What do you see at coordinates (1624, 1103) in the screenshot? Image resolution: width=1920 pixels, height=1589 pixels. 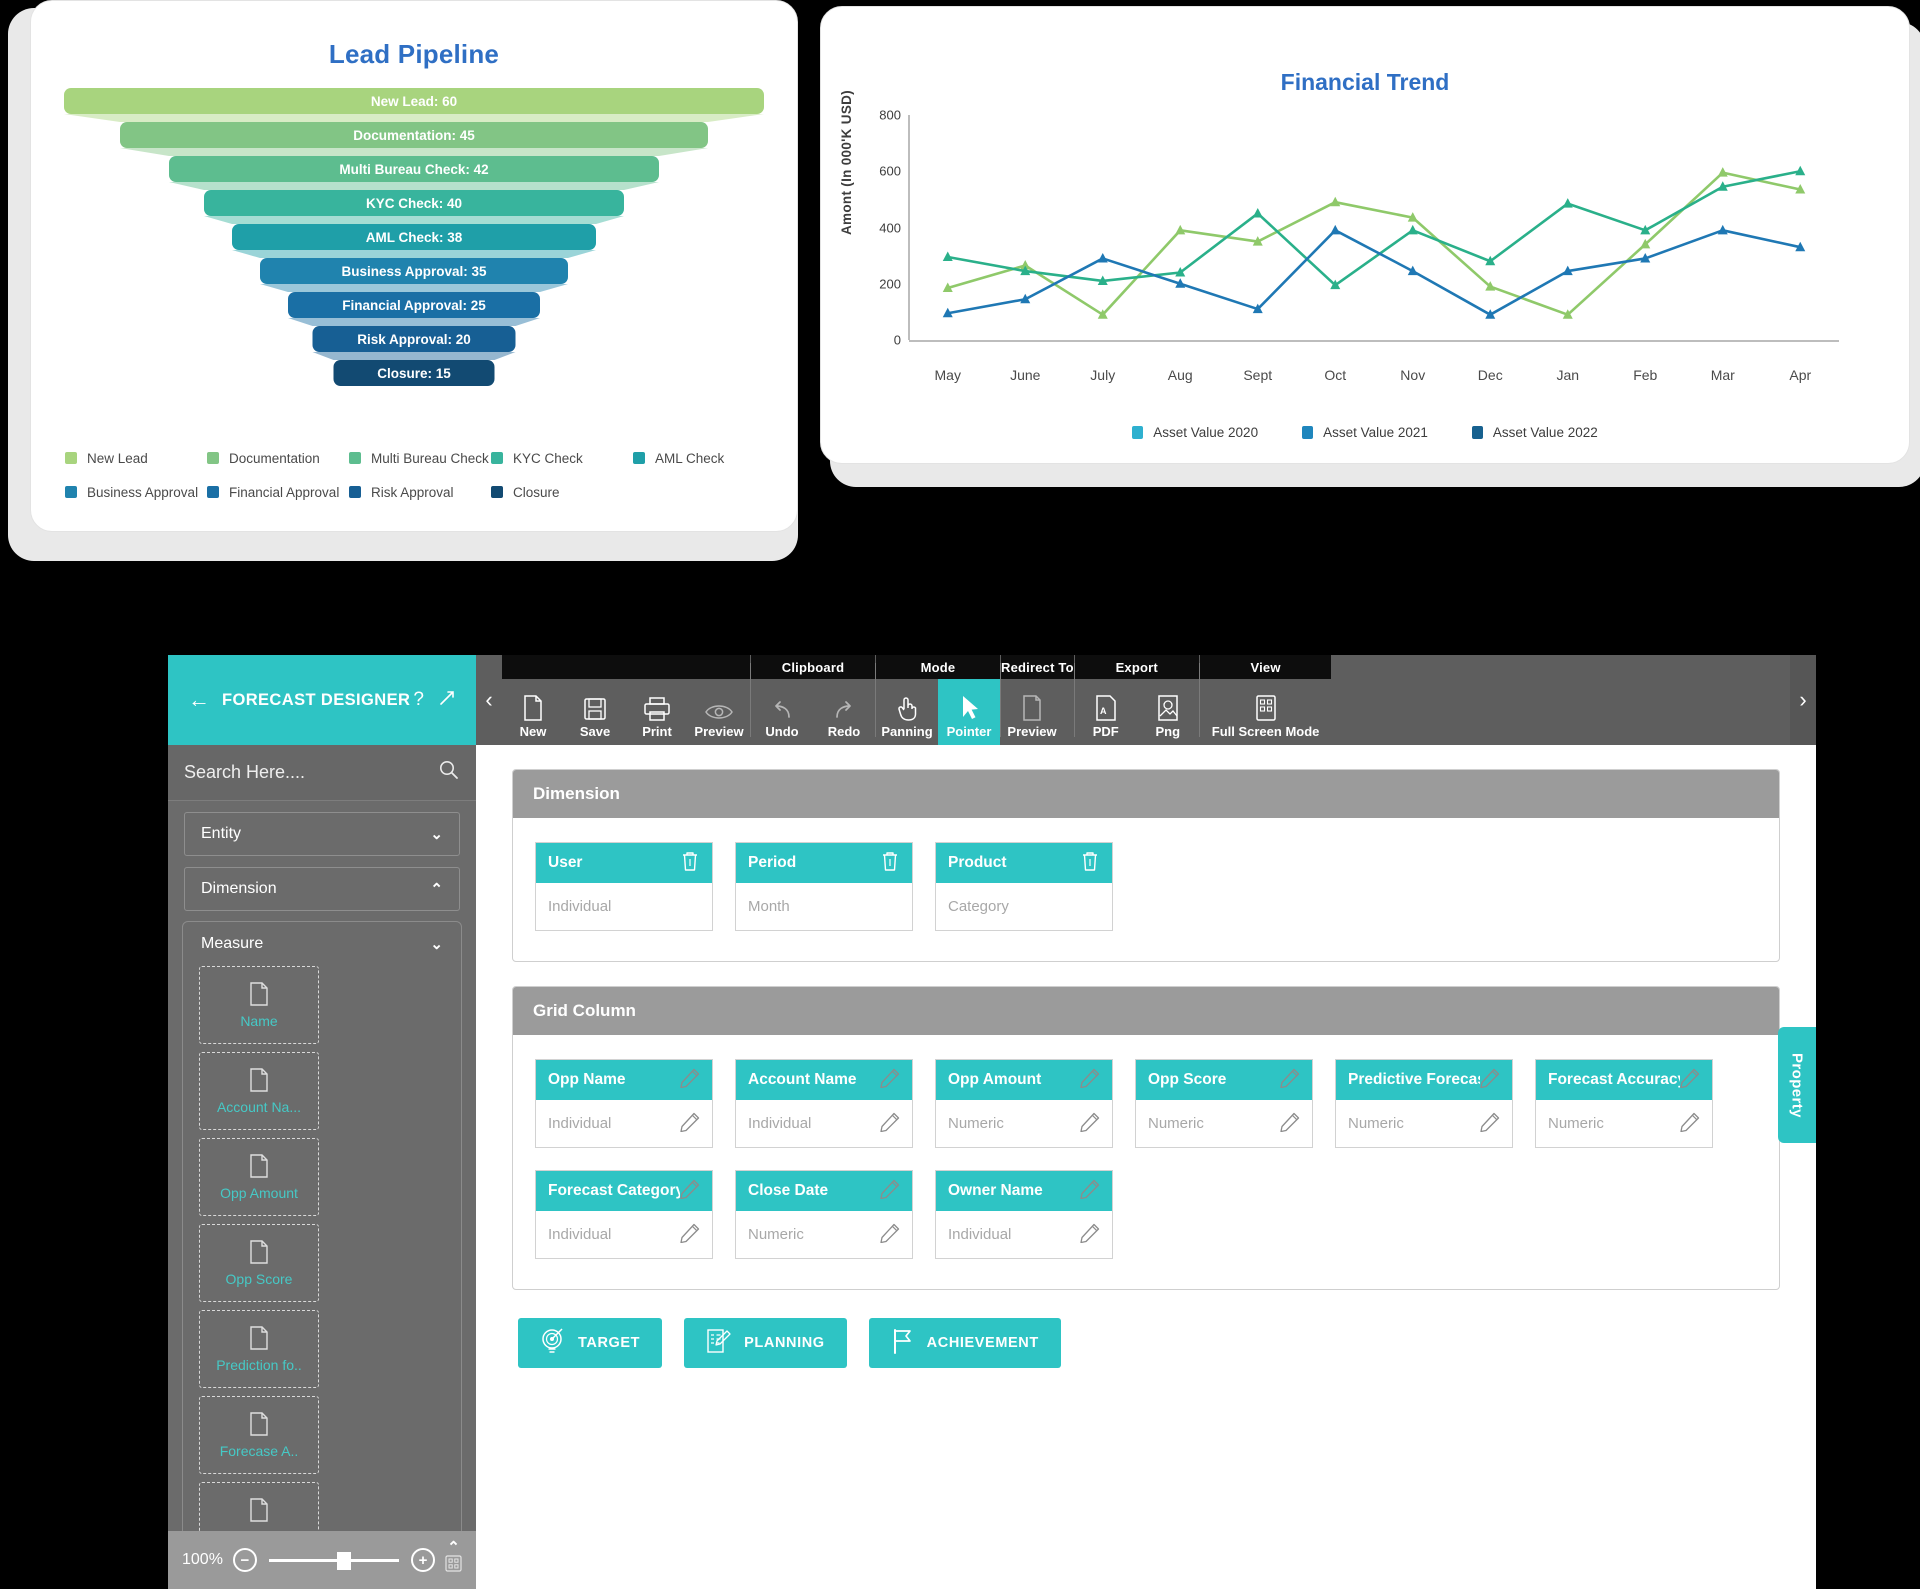 I see `grid-column-card: Forecast Accuracy Numeric` at bounding box center [1624, 1103].